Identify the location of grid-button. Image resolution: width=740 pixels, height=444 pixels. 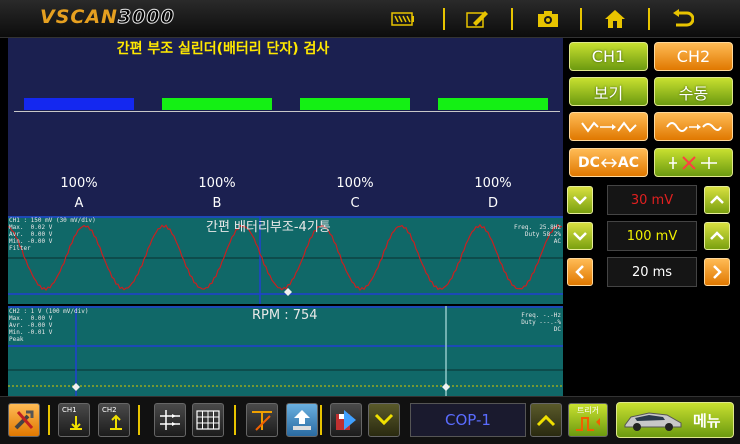
(208, 420).